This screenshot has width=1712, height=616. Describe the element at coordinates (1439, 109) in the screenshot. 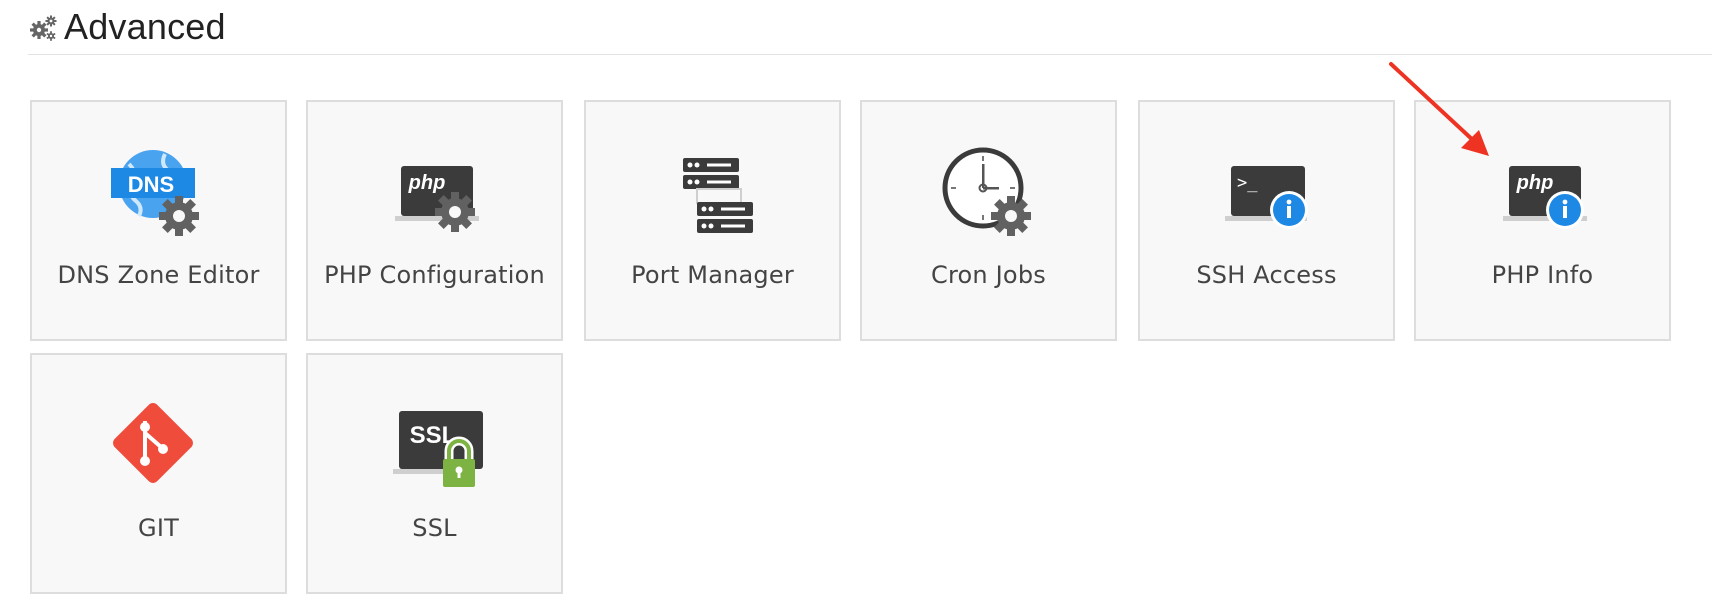

I see `annotation-arrow` at that location.